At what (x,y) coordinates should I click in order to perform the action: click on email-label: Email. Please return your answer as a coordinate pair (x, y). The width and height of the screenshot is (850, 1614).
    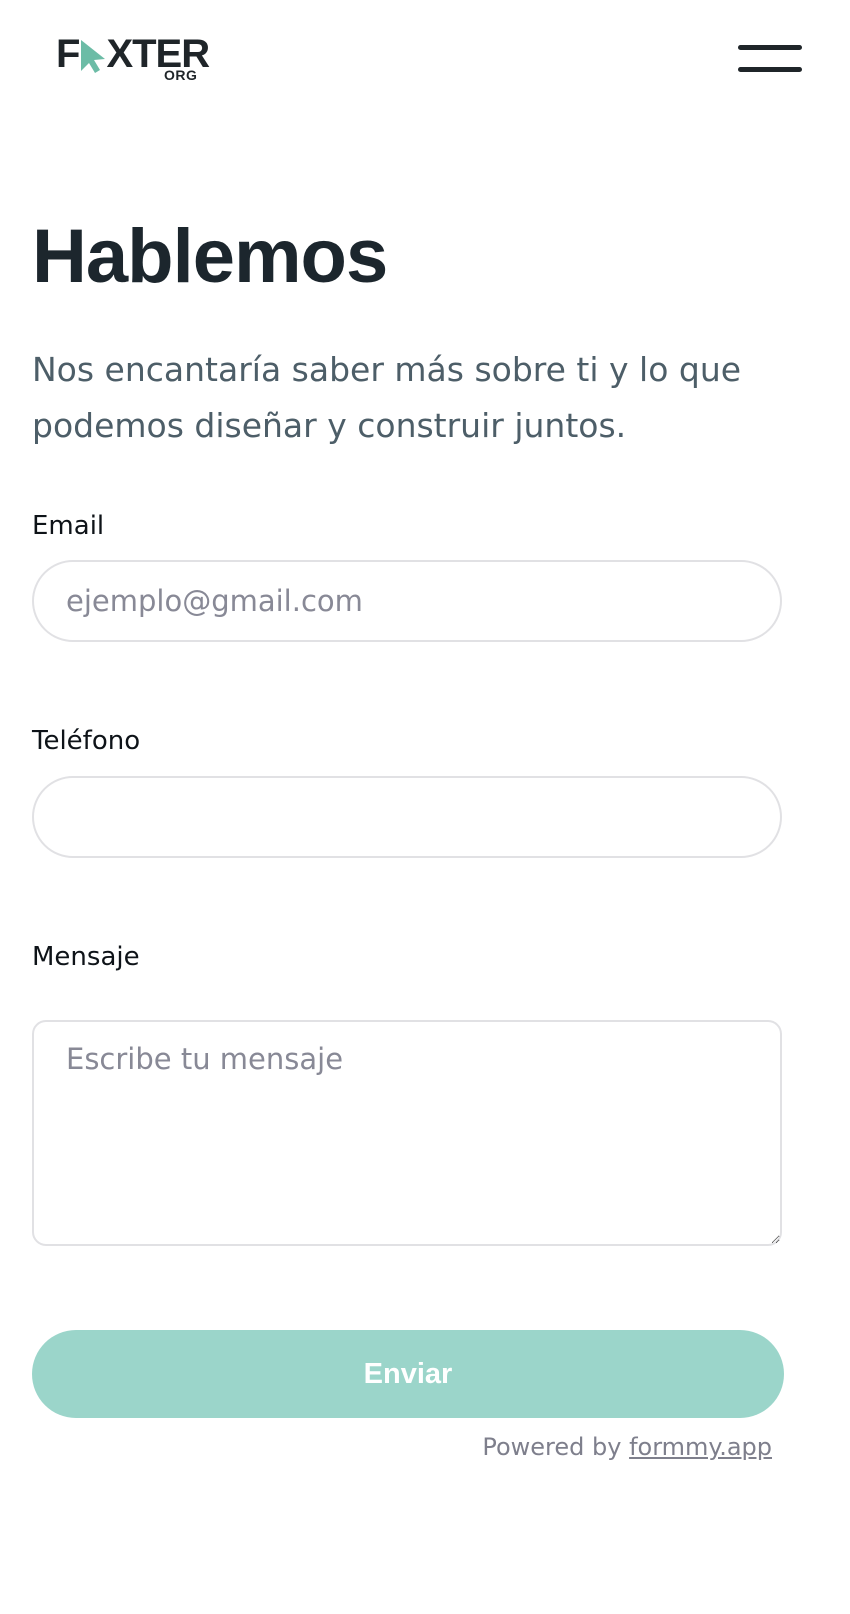
    Looking at the image, I should click on (68, 526).